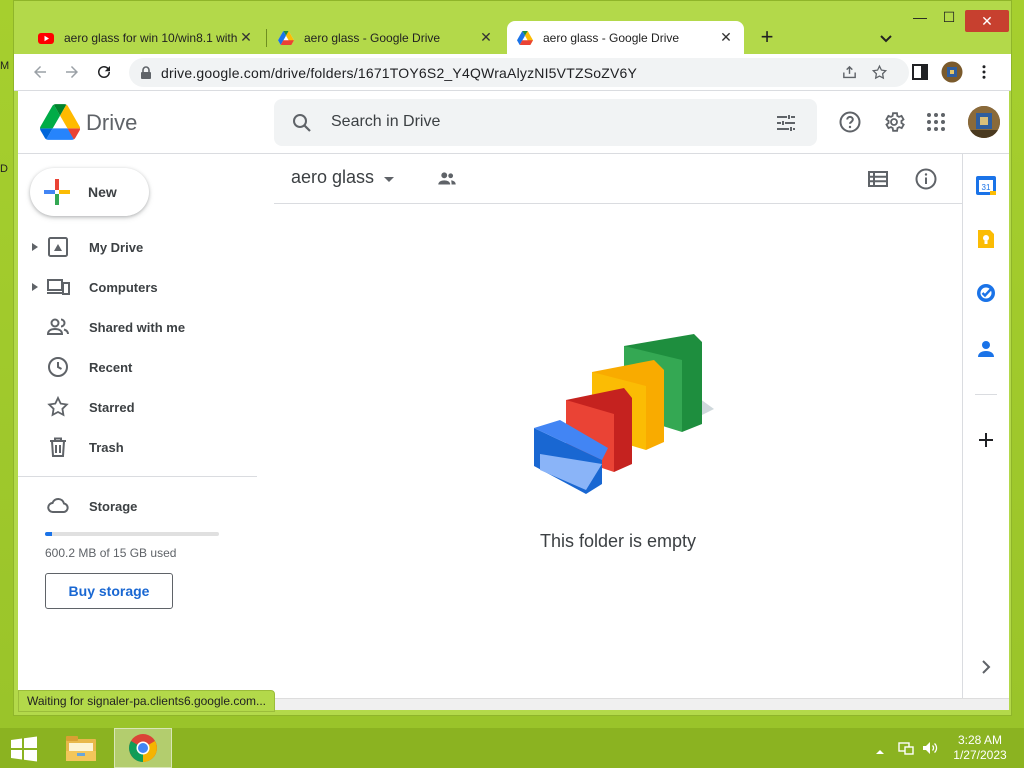 Image resolution: width=1024 pixels, height=768 pixels. What do you see at coordinates (985, 426) in the screenshot?
I see `side-panel: 31` at bounding box center [985, 426].